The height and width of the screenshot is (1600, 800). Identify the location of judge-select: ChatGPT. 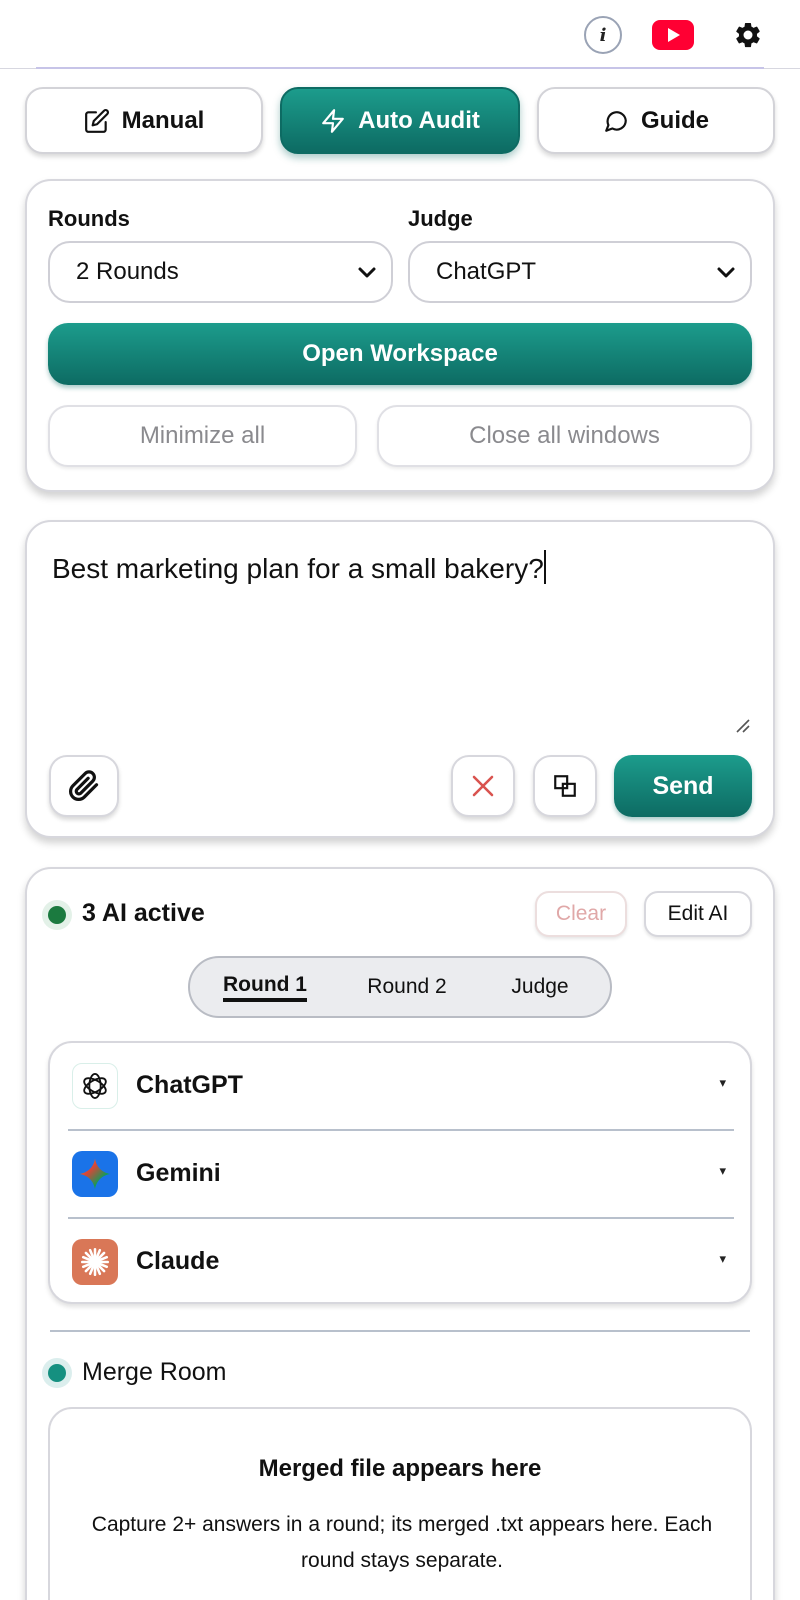
(580, 272).